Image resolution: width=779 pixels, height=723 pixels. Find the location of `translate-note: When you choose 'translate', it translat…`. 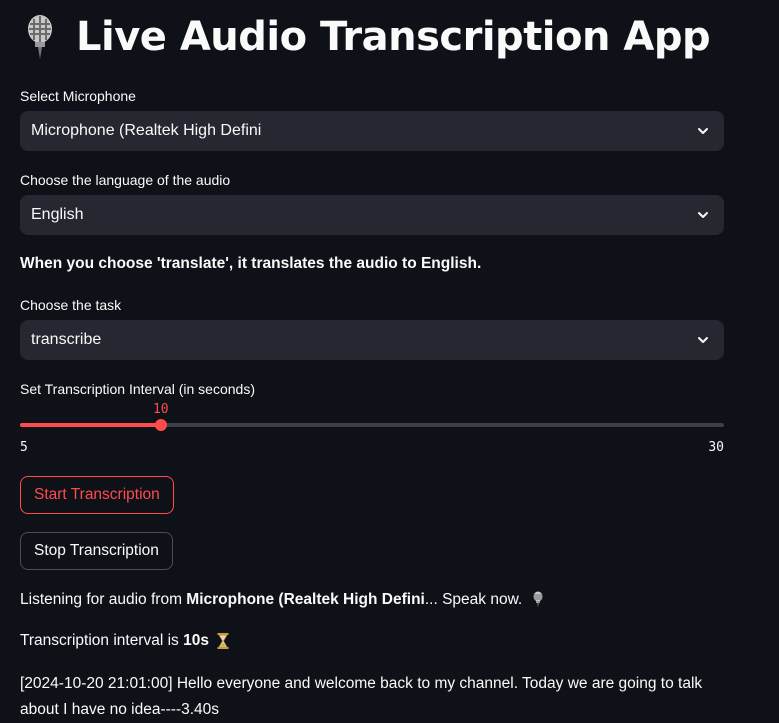

translate-note: When you choose 'translate', it translat… is located at coordinates (251, 263).